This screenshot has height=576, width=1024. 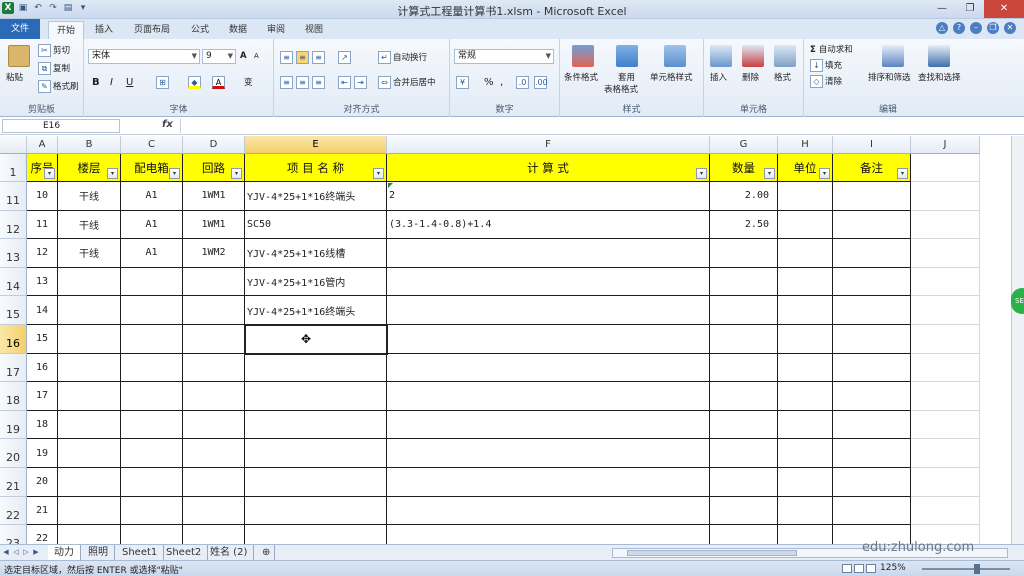 What do you see at coordinates (195, 82) in the screenshot?
I see `fill-color-button: ◆` at bounding box center [195, 82].